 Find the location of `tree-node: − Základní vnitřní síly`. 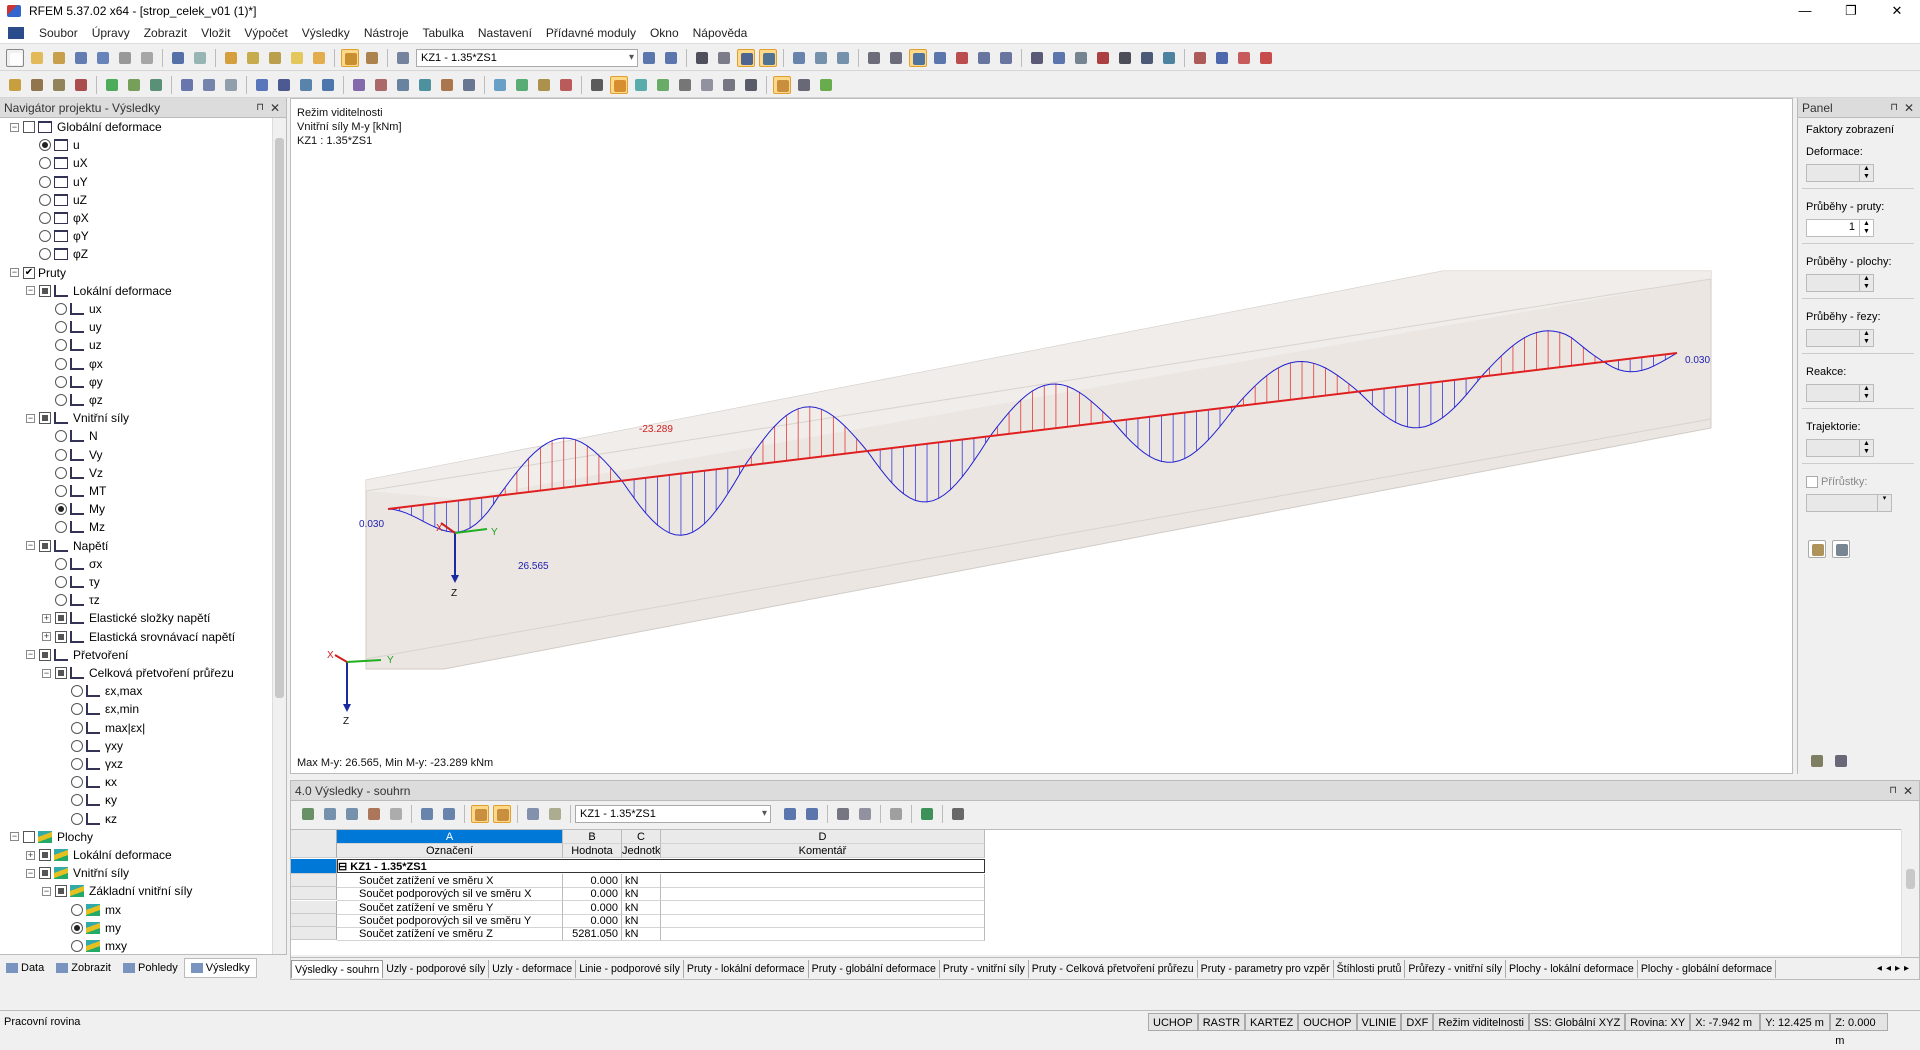

tree-node: − Základní vnitřní síly is located at coordinates (117, 891).